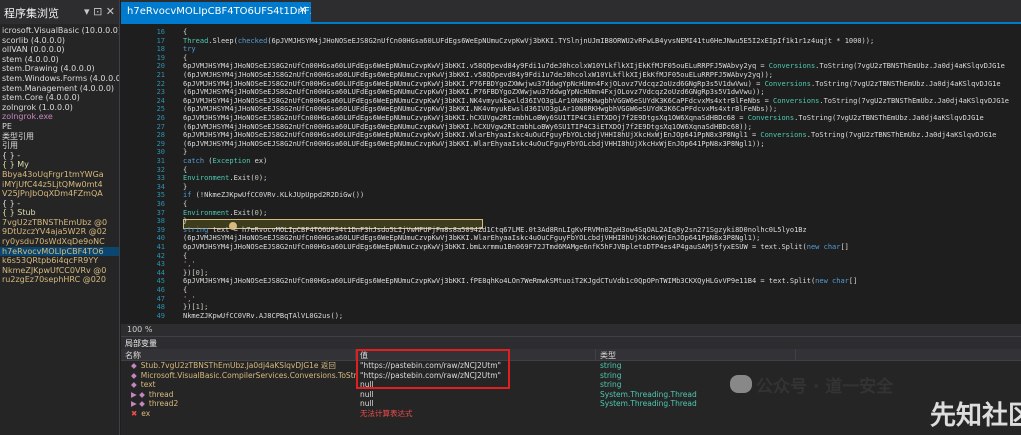 The width and height of the screenshot is (1021, 435). Describe the element at coordinates (59, 117) in the screenshot. I see `tree-item: zolngrok.exe` at that location.